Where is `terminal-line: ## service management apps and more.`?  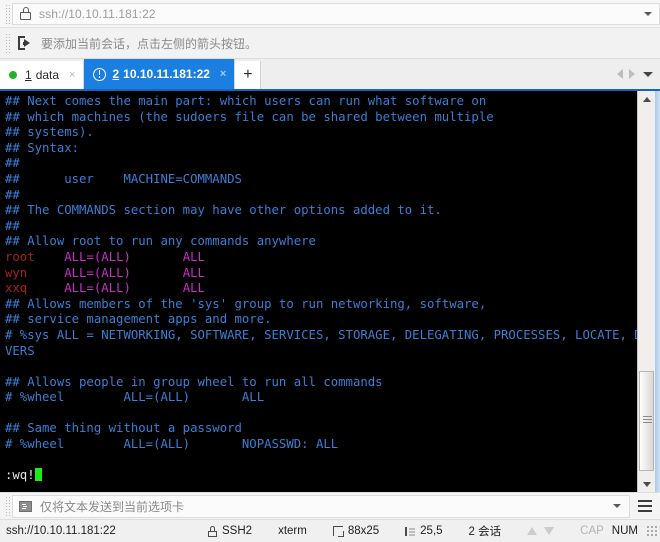
terminal-line: ## service management apps and more. is located at coordinates (321, 320).